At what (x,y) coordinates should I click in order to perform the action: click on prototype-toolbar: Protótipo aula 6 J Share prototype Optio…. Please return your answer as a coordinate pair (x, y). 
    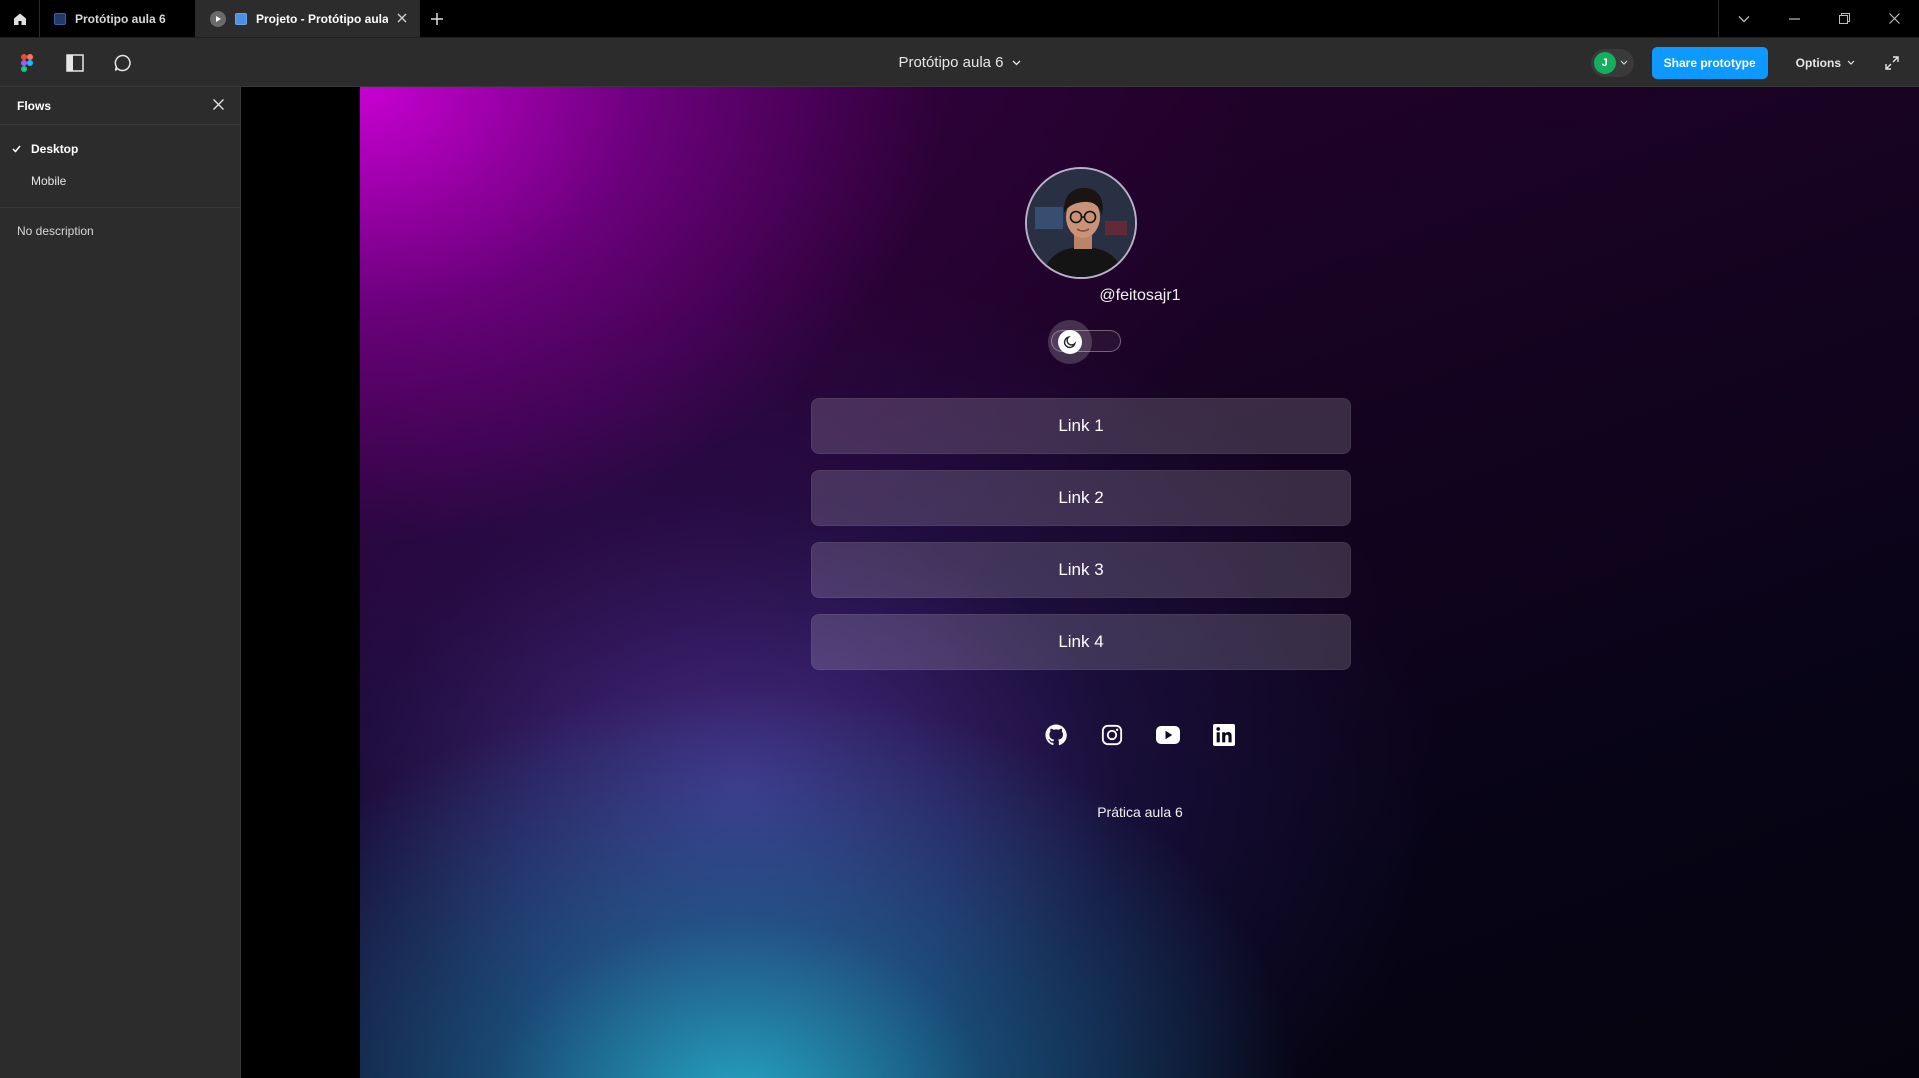
    Looking at the image, I should click on (959, 62).